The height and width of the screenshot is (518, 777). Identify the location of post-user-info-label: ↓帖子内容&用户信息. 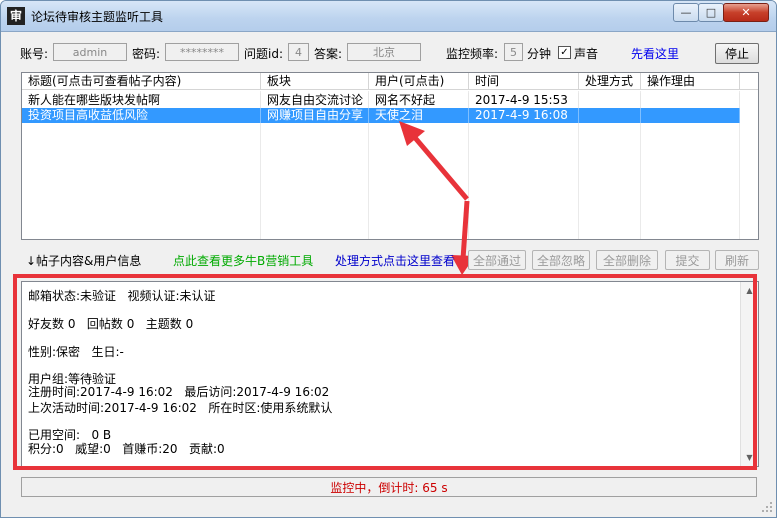
(84, 261).